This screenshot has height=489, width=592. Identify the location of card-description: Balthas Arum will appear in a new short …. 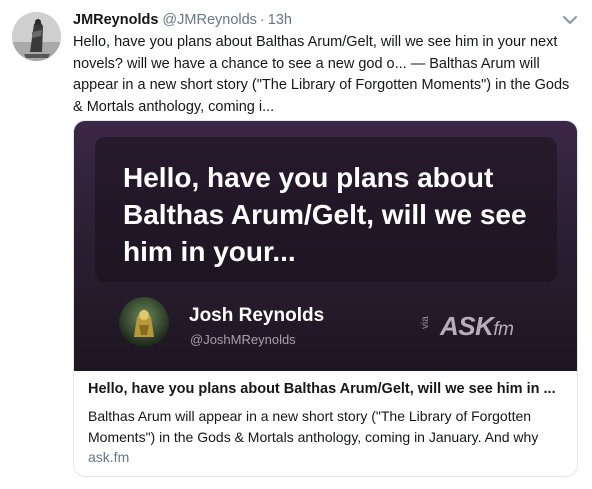
(313, 426).